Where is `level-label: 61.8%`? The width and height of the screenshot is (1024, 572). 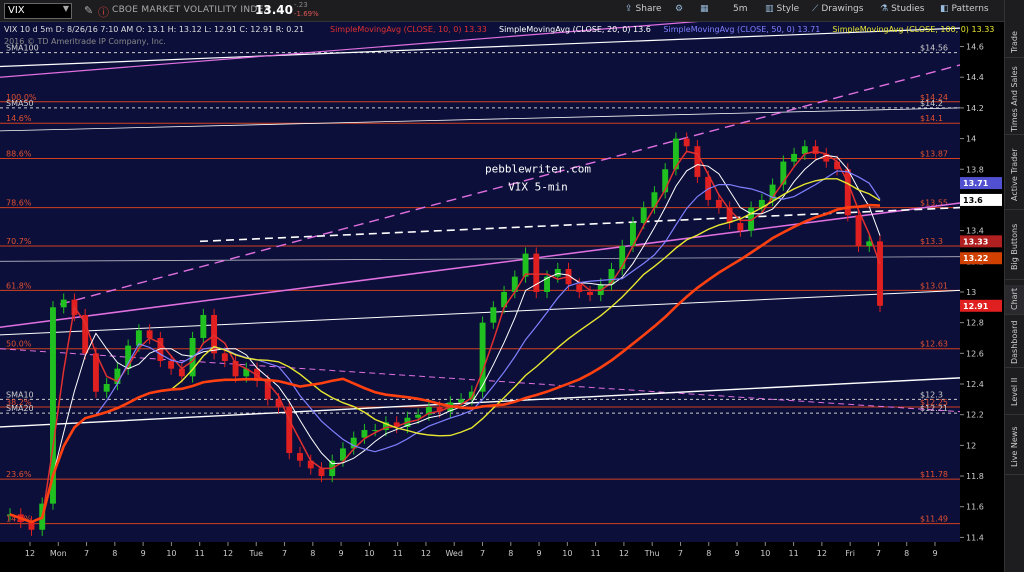
level-label: 61.8% is located at coordinates (19, 285).